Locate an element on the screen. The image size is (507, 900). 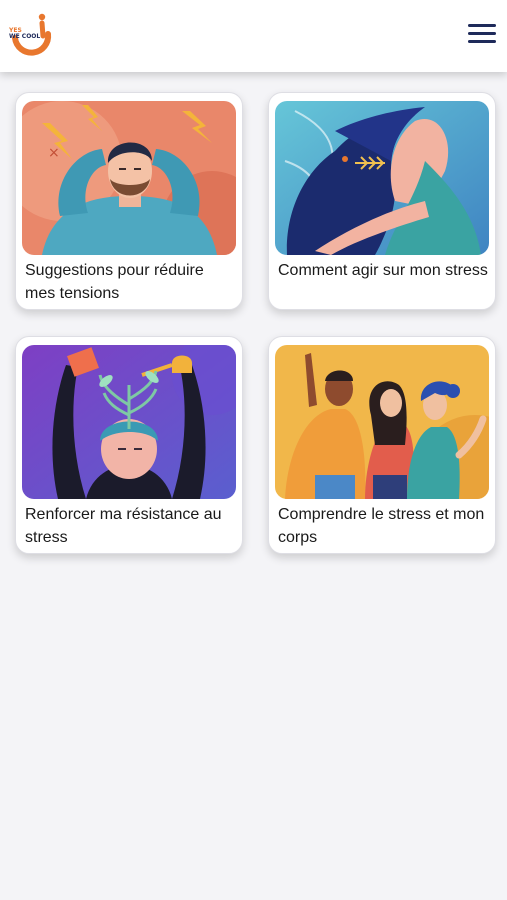
card-label: Comprendre le stress et mon corps is located at coordinates (381, 526).